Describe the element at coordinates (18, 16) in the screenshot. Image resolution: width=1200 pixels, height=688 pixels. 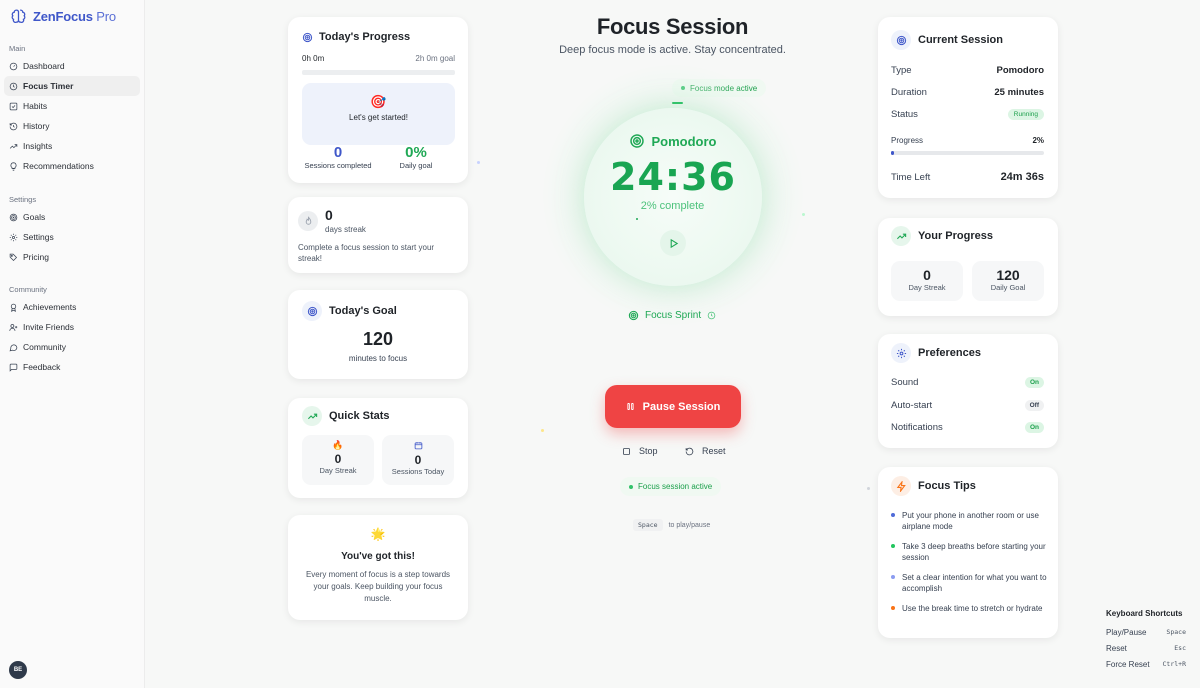
I see `brain-logo-icon` at that location.